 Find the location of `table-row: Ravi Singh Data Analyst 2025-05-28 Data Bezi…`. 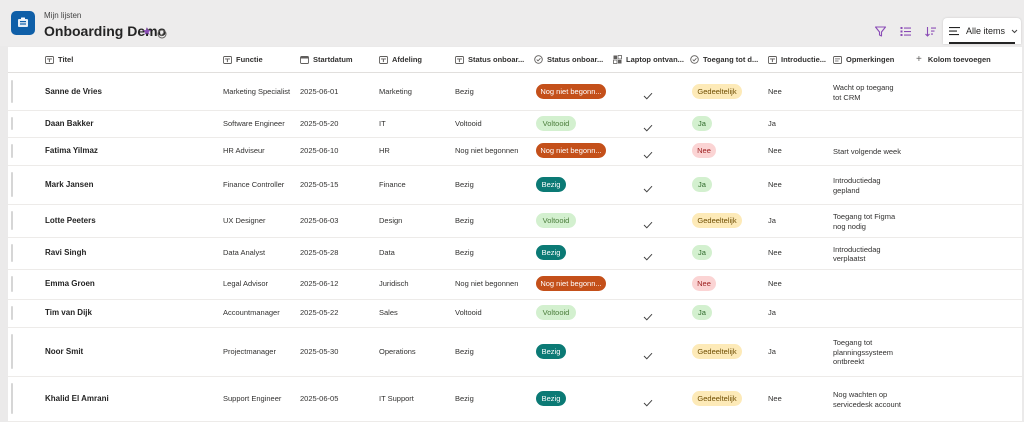

table-row: Ravi Singh Data Analyst 2025-05-28 Data Bezi… is located at coordinates (515, 253).